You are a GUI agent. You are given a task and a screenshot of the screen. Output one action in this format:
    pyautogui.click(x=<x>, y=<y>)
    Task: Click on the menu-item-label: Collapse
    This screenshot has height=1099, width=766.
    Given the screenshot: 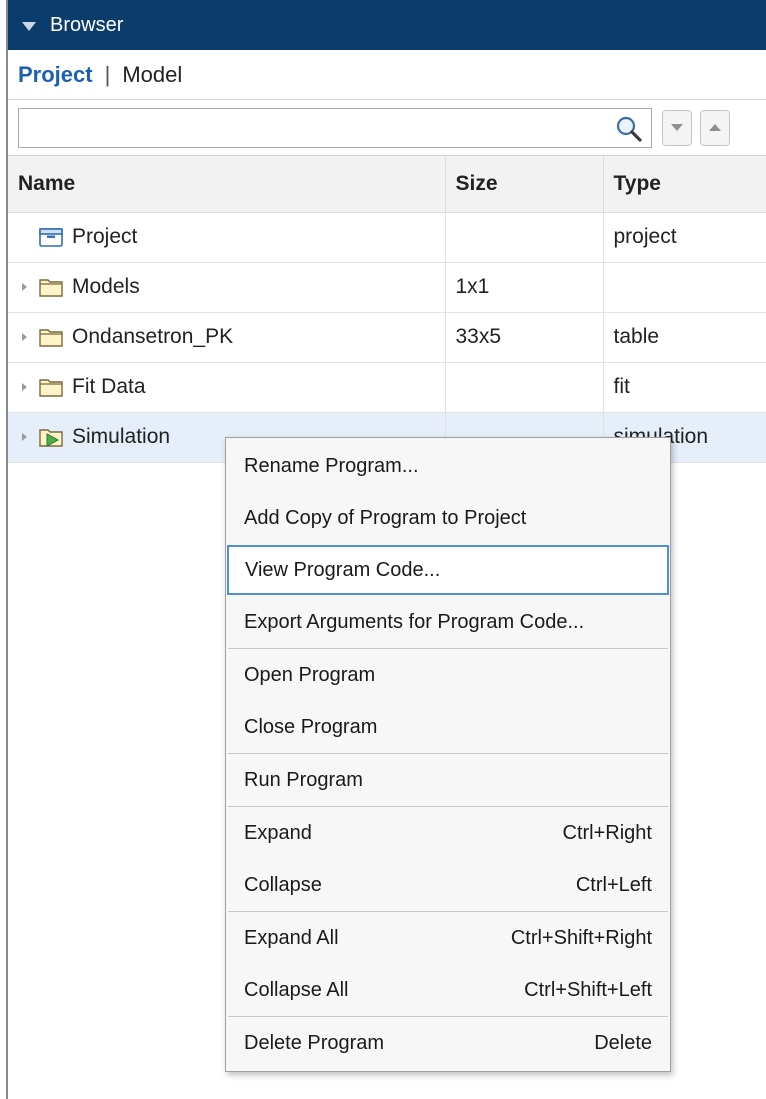 What is the action you would take?
    pyautogui.click(x=283, y=884)
    